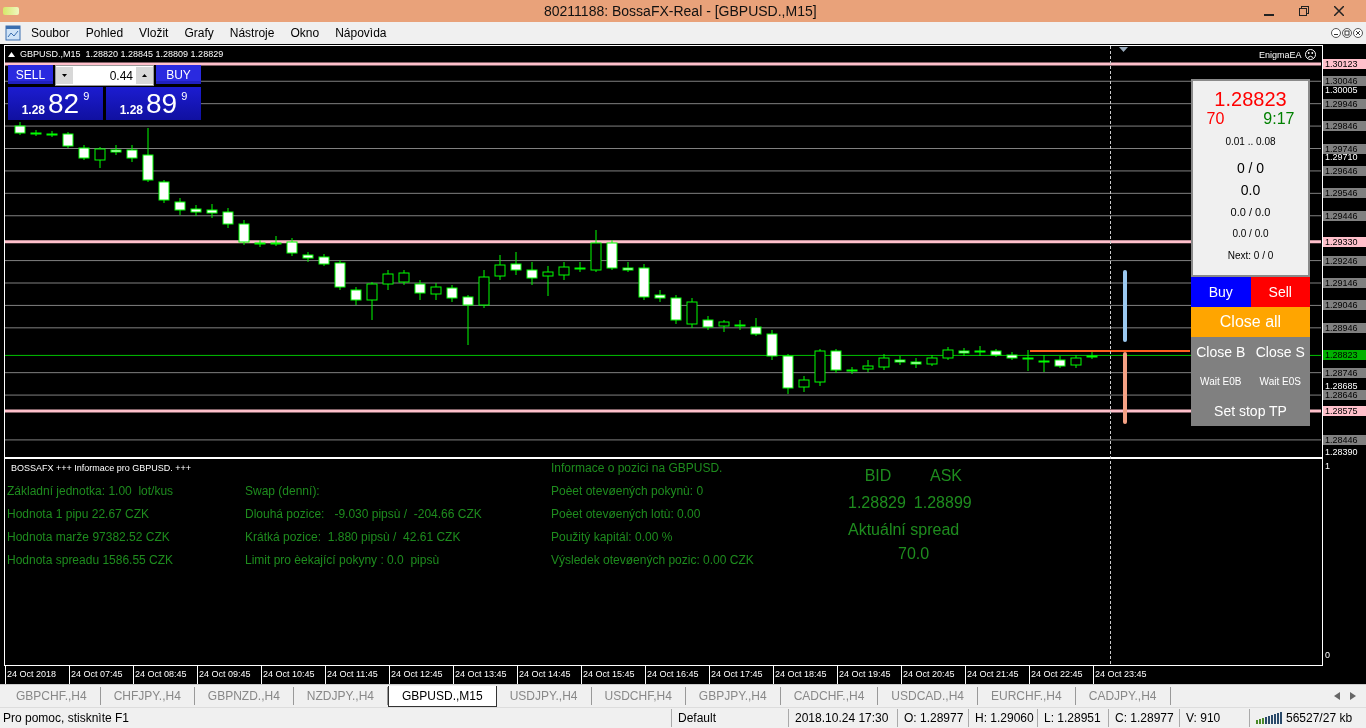  Describe the element at coordinates (1337, 696) in the screenshot. I see `scroll-left-icon` at that location.